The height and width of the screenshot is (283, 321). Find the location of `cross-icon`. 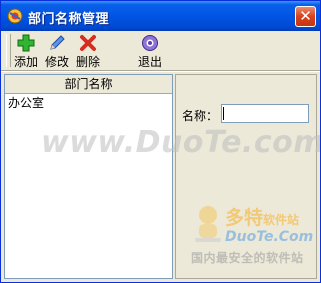

cross-icon is located at coordinates (88, 43).